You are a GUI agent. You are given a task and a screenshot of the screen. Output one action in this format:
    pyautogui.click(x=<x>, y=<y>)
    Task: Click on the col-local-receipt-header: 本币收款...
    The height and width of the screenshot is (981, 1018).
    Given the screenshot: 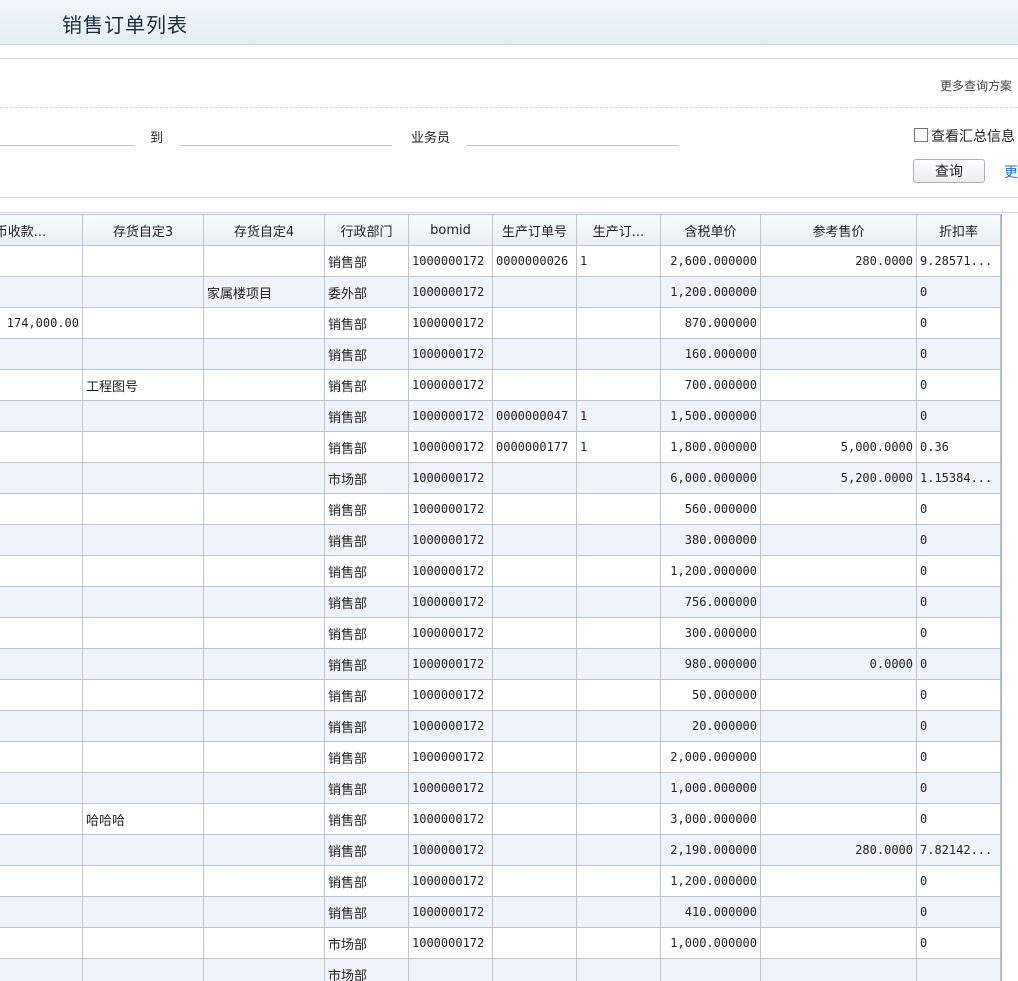 What is the action you would take?
    pyautogui.click(x=41, y=230)
    